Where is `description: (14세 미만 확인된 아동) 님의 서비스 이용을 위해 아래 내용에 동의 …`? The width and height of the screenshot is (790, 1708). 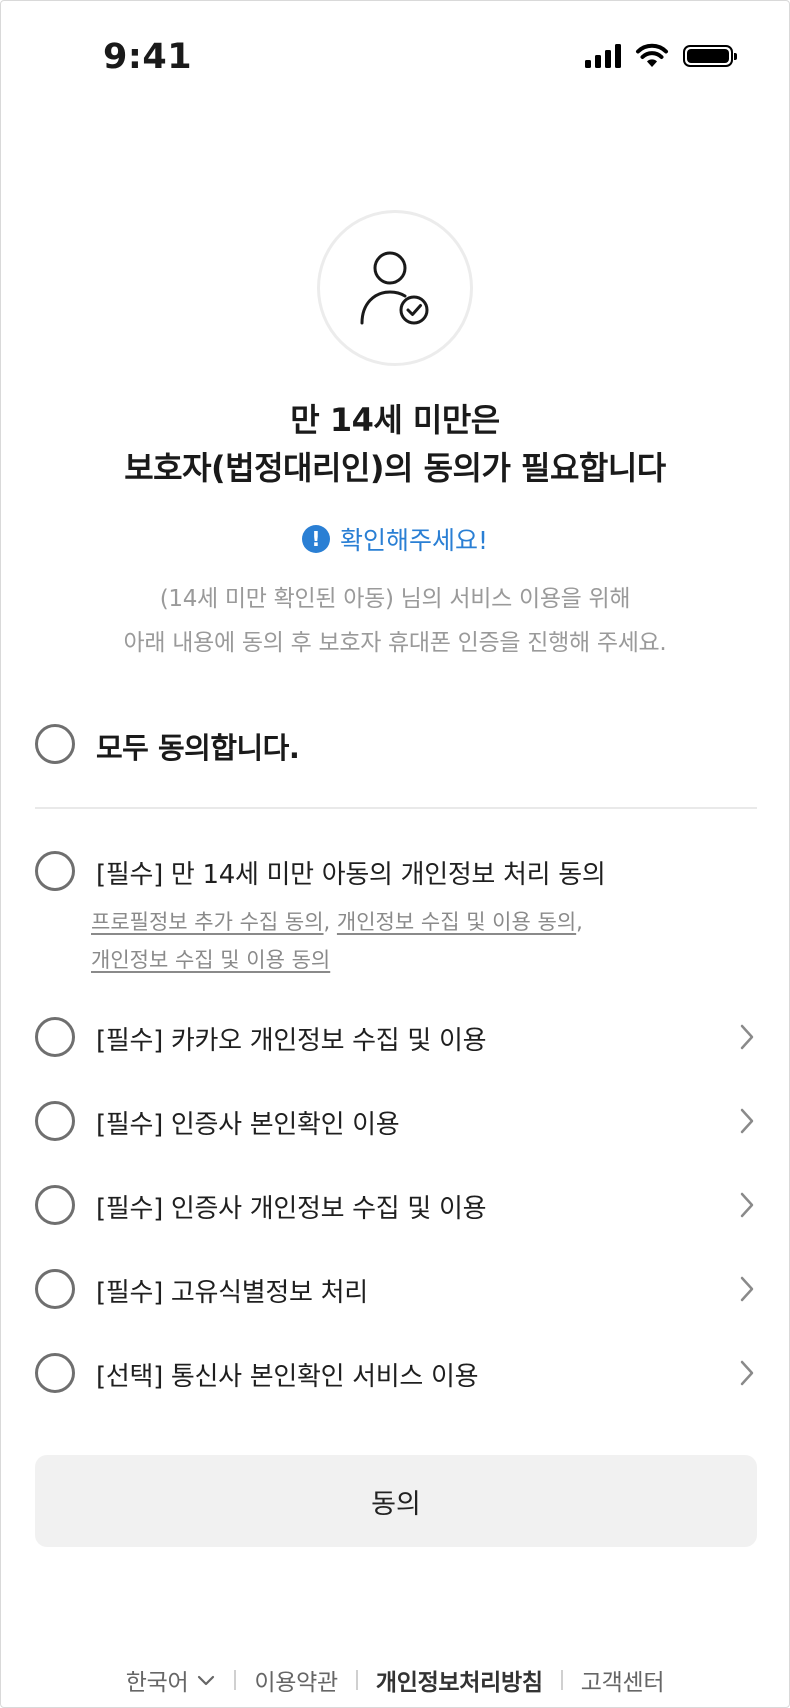 description: (14세 미만 확인된 아동) 님의 서비스 이용을 위해 아래 내용에 동의 … is located at coordinates (395, 621).